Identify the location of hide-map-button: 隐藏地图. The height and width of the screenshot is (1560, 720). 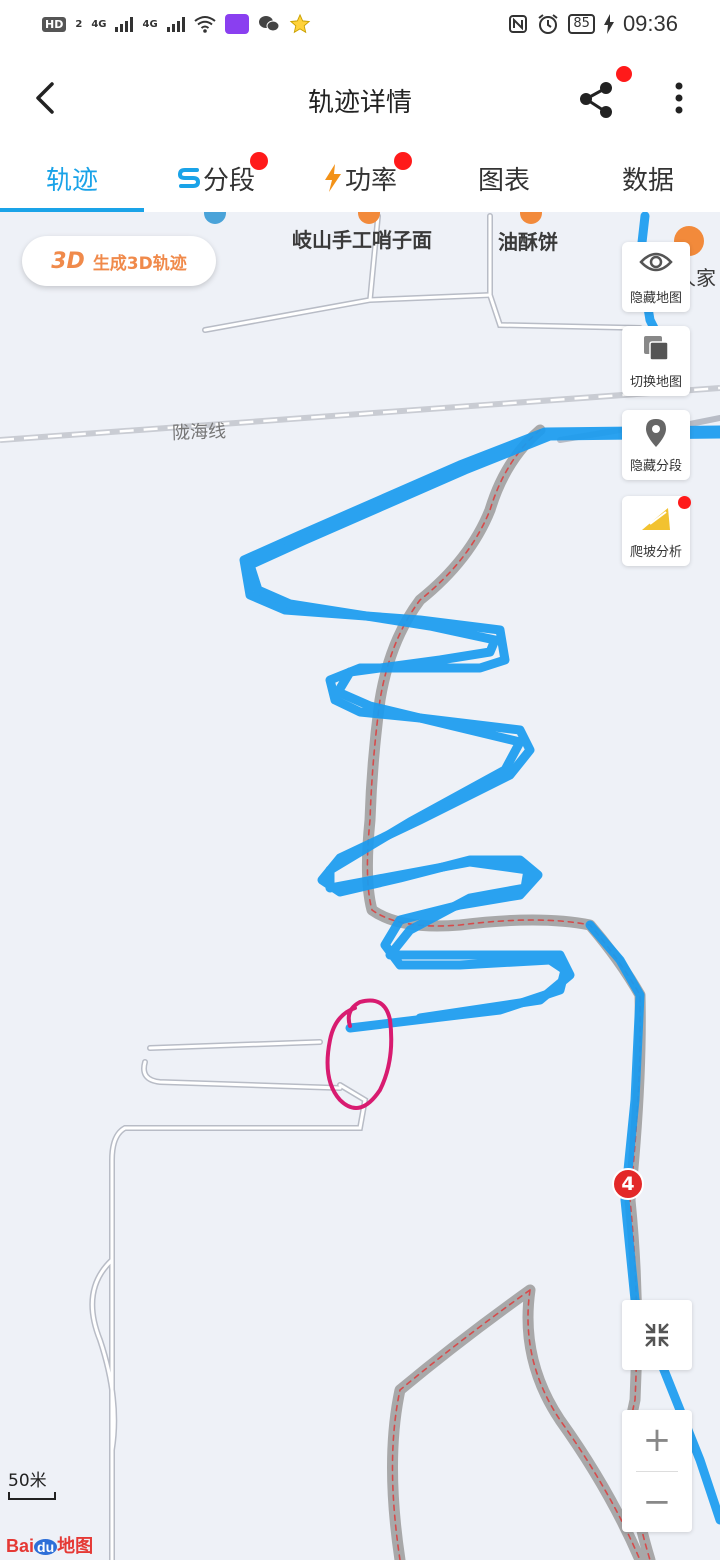
(656, 277).